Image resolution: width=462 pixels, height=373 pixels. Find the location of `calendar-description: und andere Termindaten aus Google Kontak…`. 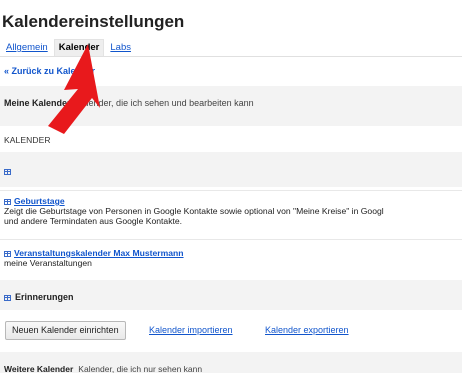

calendar-description: und andere Termindaten aus Google Kontak… is located at coordinates (93, 221).